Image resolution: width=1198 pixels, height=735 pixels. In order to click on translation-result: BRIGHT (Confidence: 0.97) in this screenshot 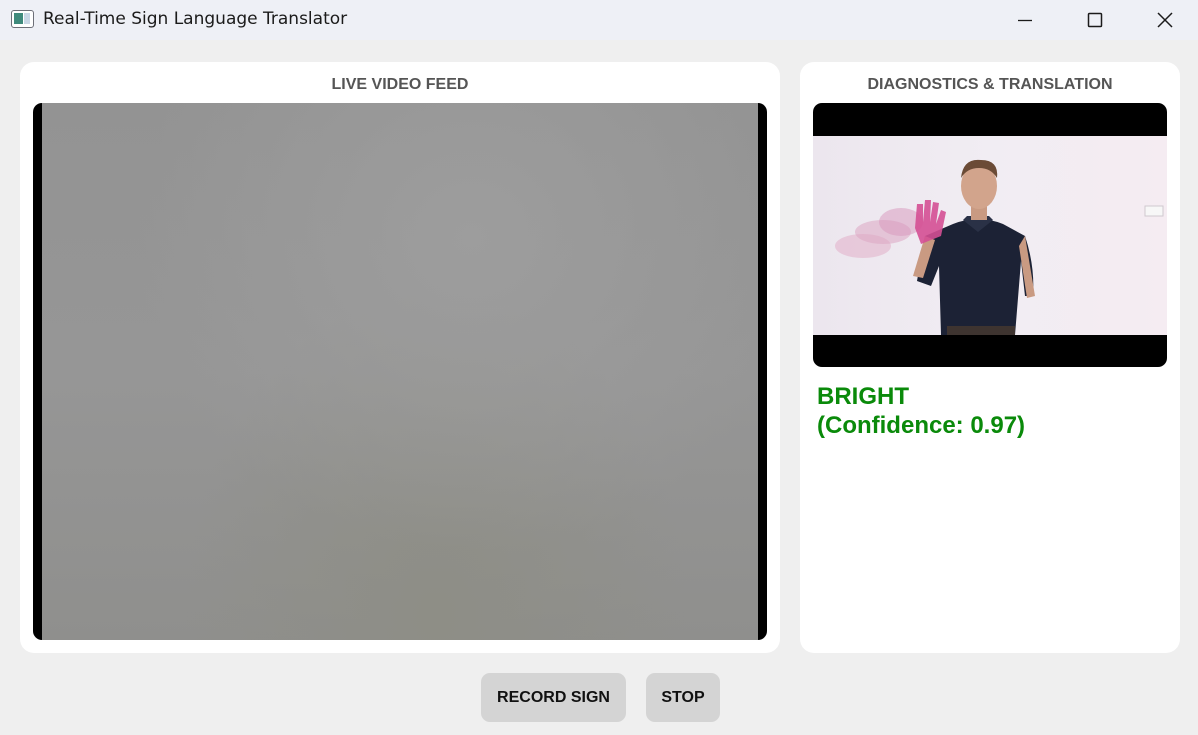, I will do `click(921, 411)`.